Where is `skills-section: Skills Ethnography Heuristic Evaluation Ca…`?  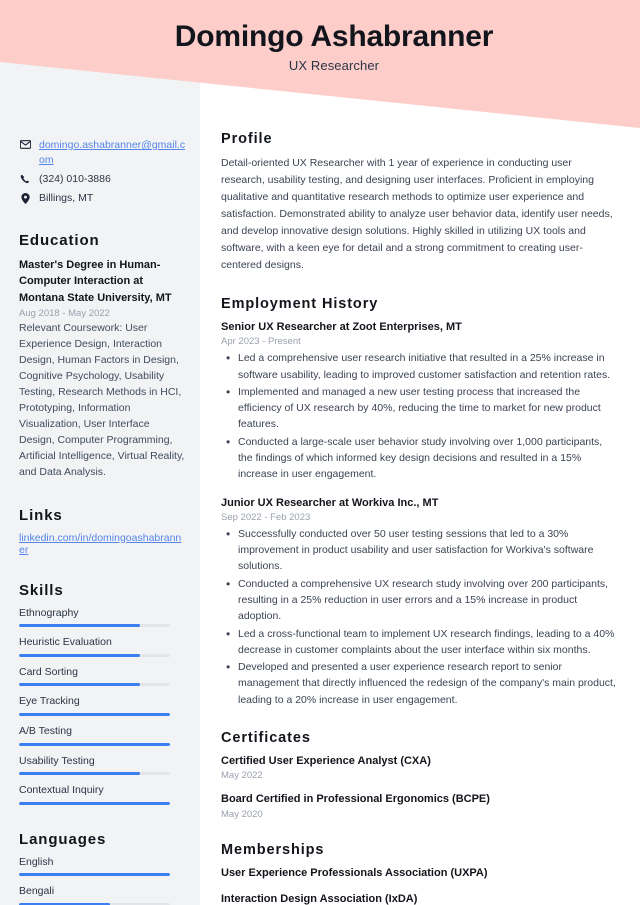 skills-section: Skills Ethnography Heuristic Evaluation Ca… is located at coordinates (102, 693).